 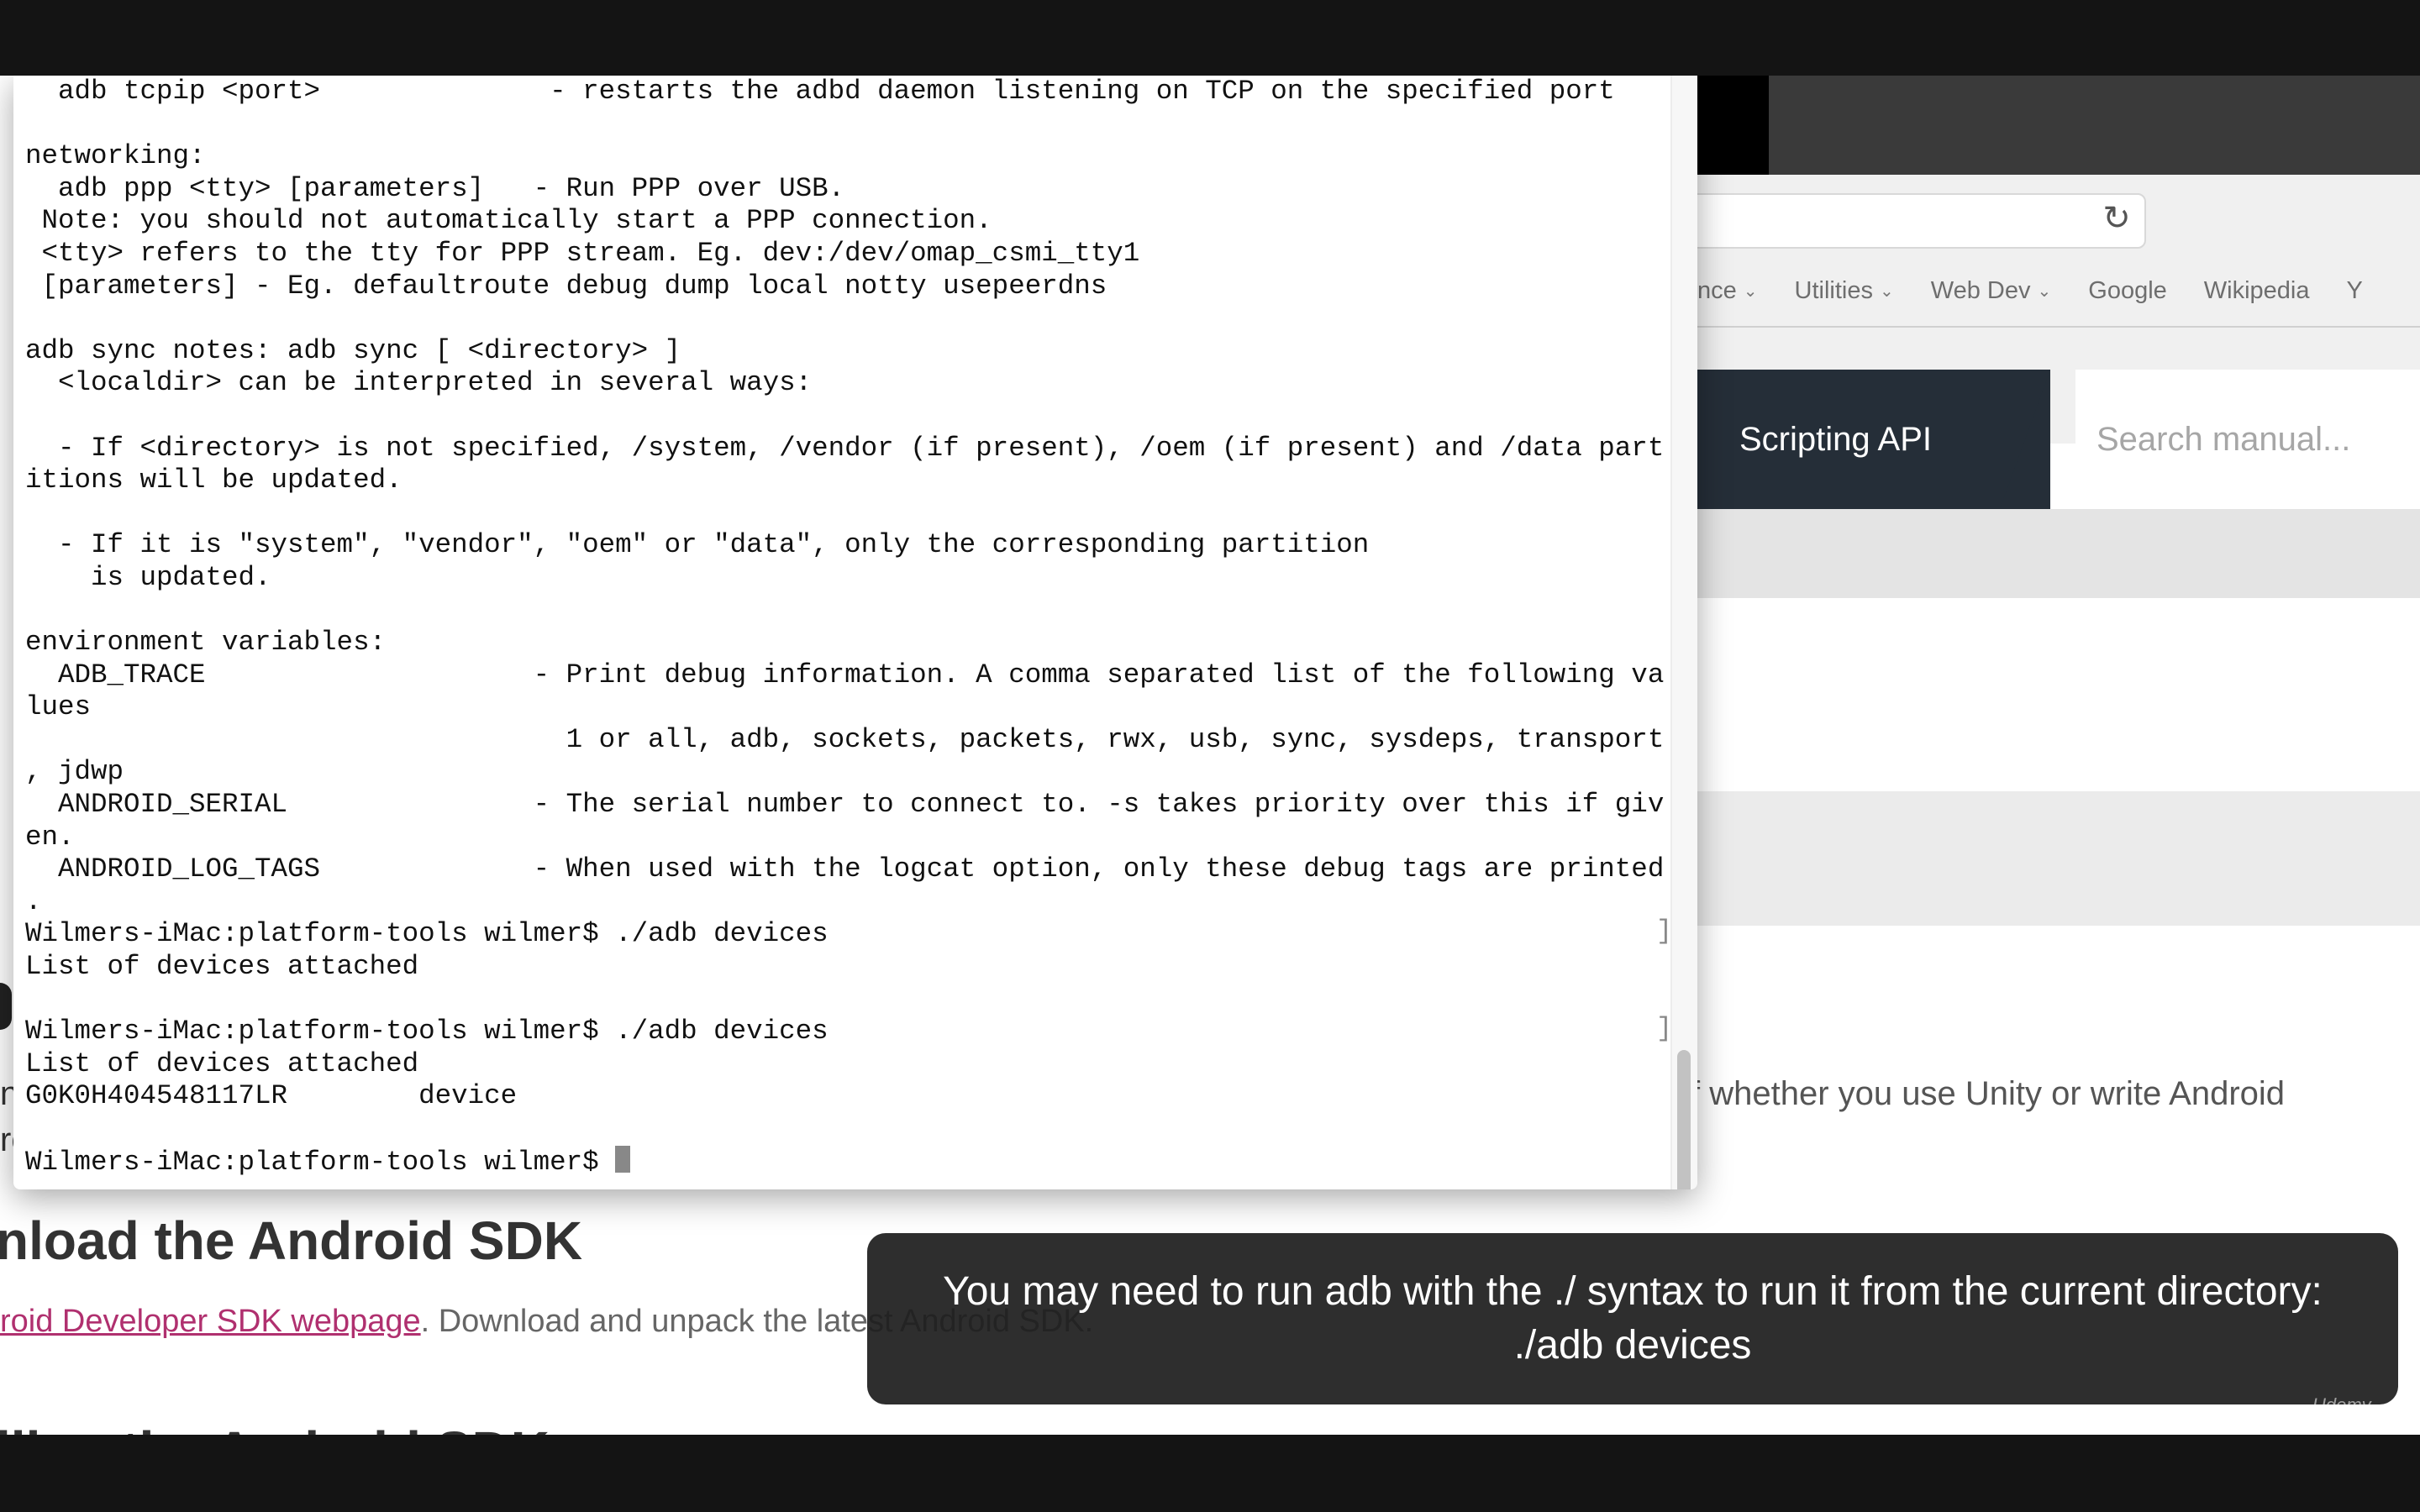 What do you see at coordinates (1683, 632) in the screenshot?
I see `terminal-scrollbar` at bounding box center [1683, 632].